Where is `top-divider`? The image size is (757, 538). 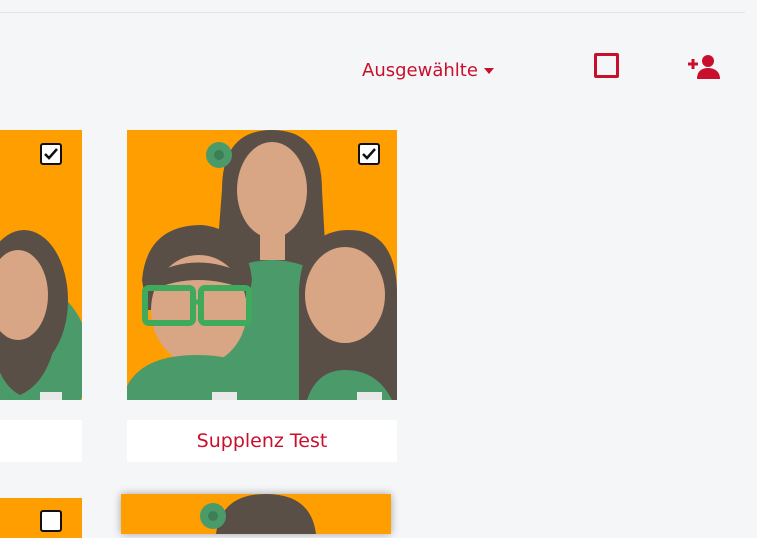 top-divider is located at coordinates (372, 12).